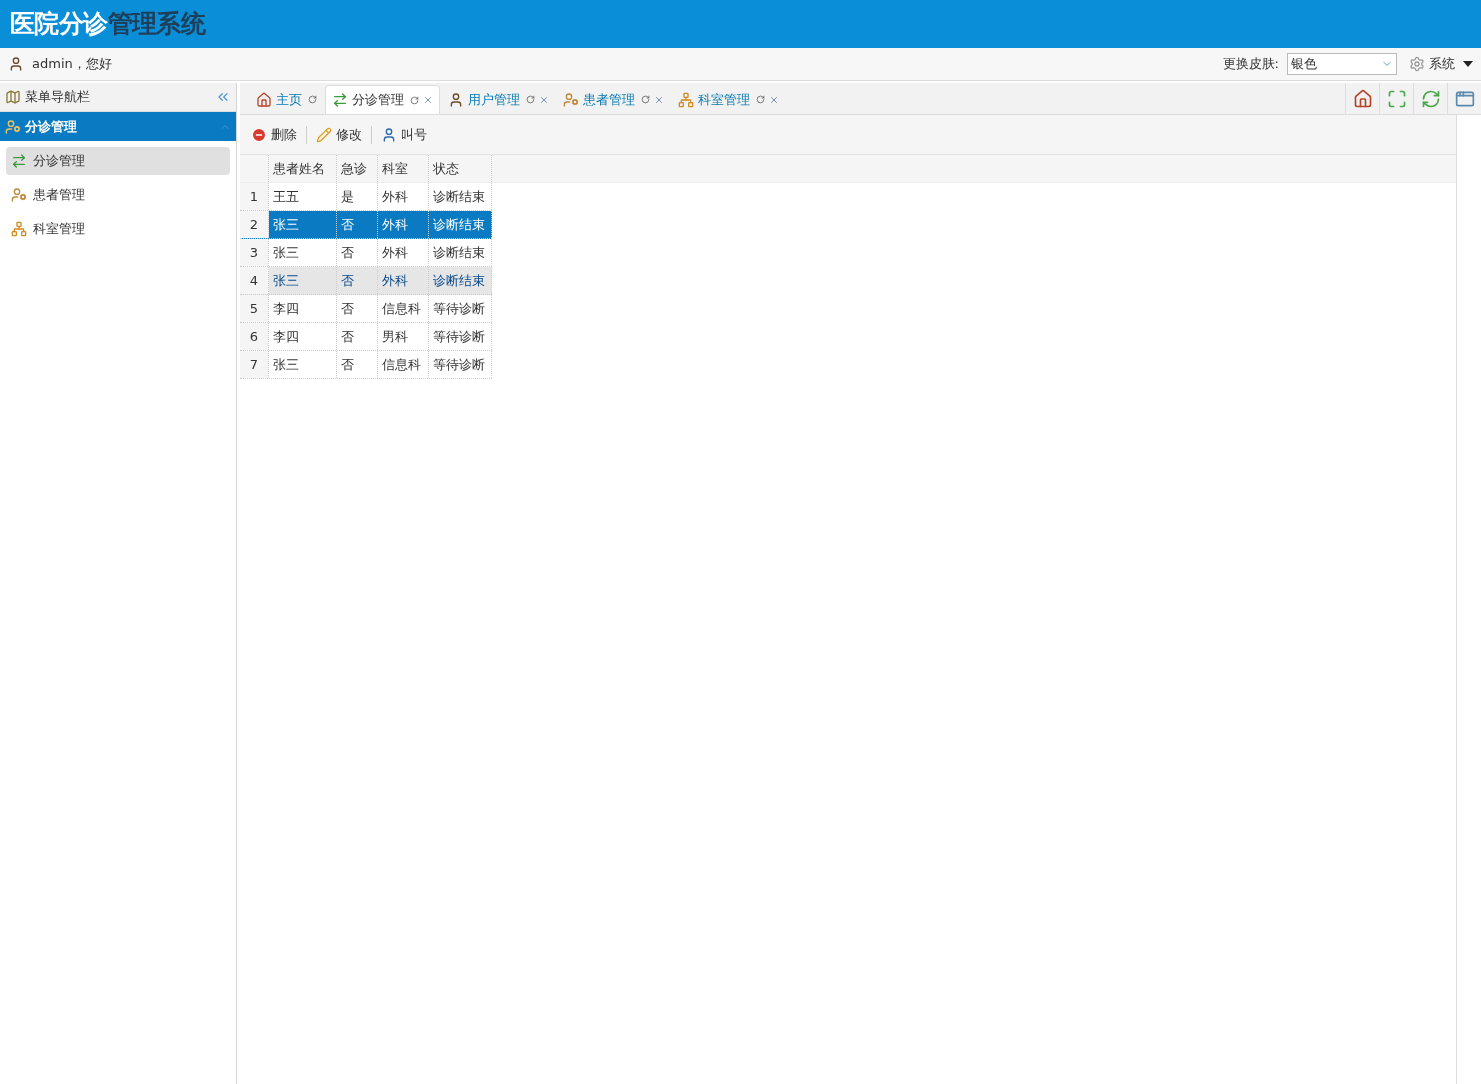 This screenshot has height=1084, width=1481. I want to click on row-number: 3, so click(254, 252).